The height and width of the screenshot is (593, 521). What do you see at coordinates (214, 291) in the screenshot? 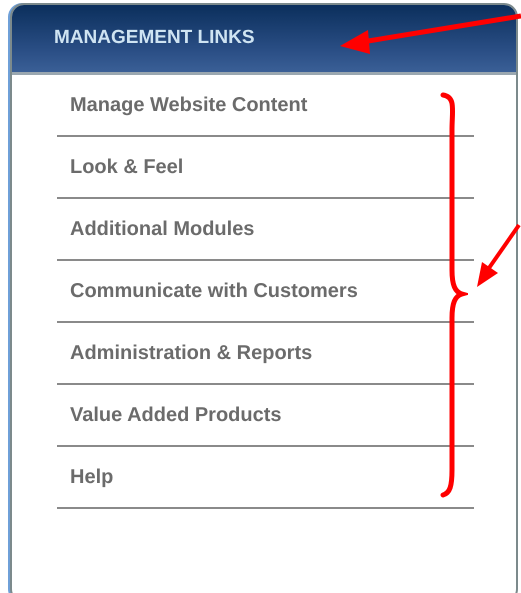
I see `menu-link: Communicate with Customers` at bounding box center [214, 291].